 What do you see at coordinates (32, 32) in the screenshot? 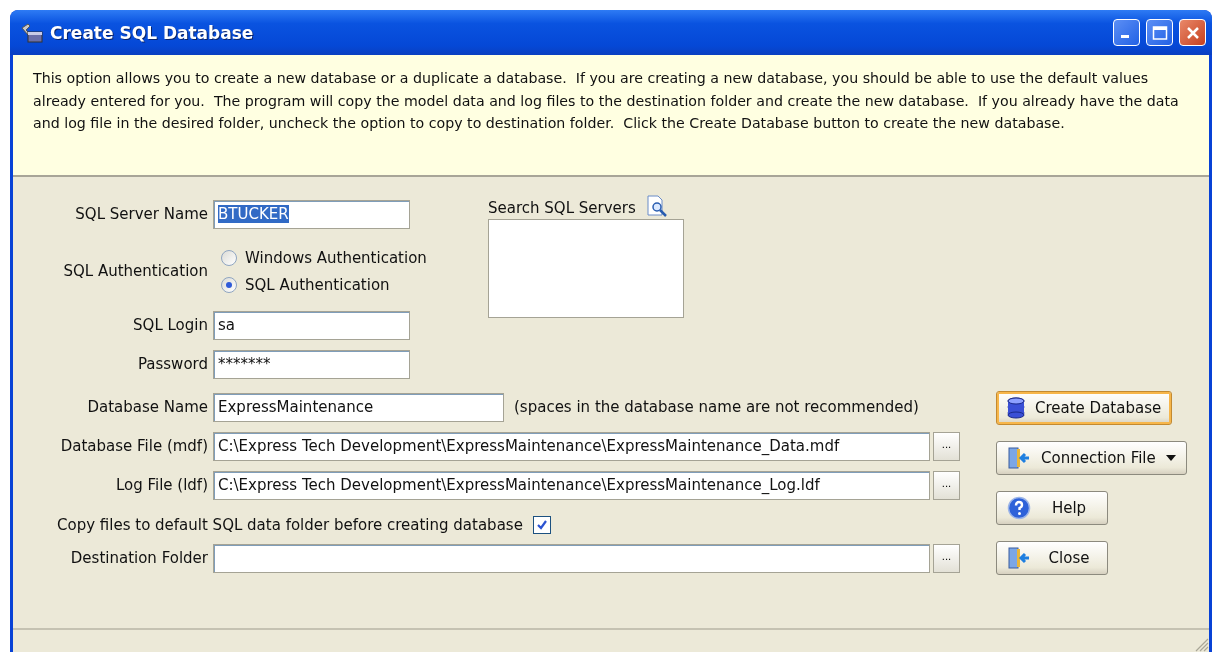
I see `wrench-icon` at bounding box center [32, 32].